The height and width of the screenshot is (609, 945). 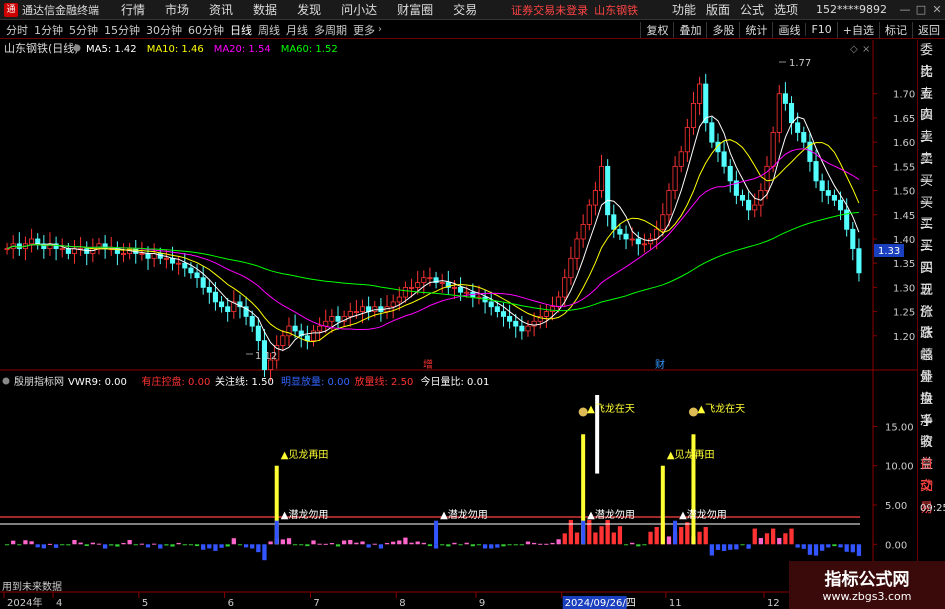 I want to click on restore-rights-button: 复权, so click(x=656, y=29).